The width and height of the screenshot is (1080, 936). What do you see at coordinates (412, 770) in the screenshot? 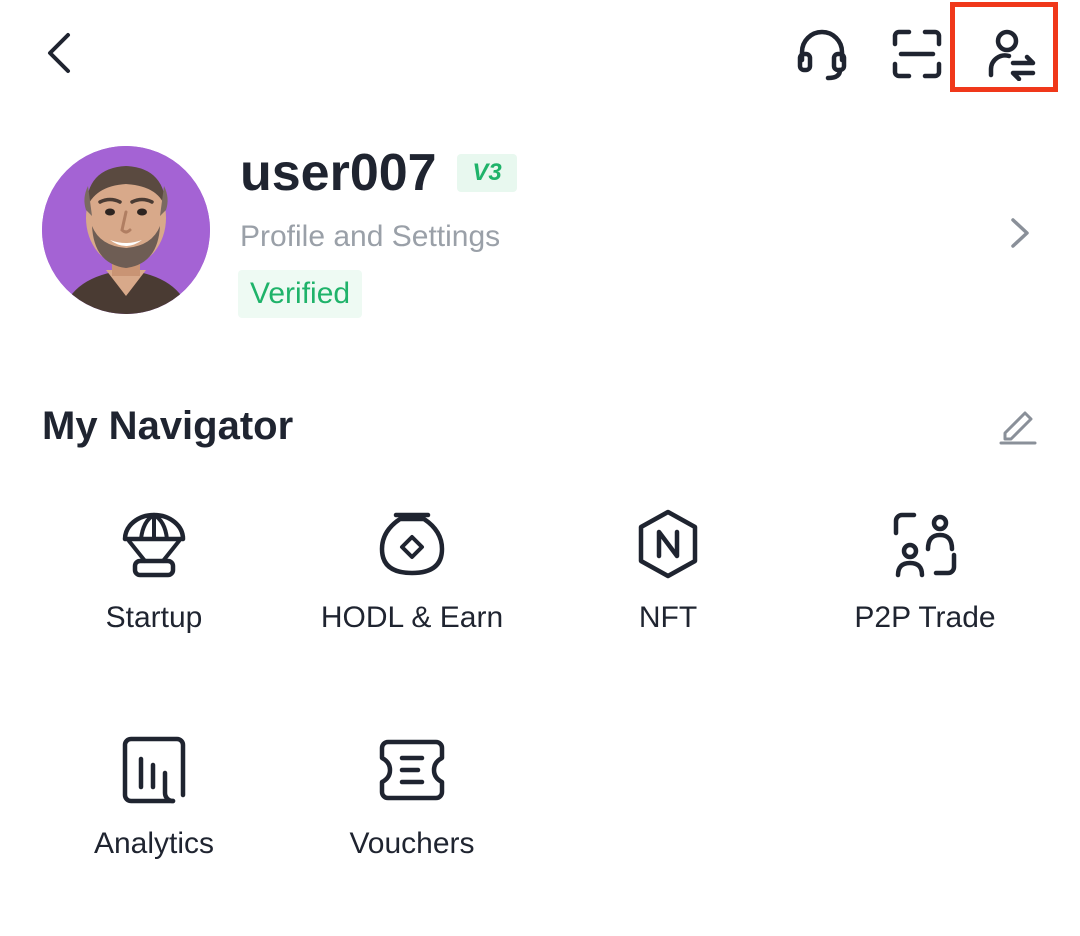
I see `voucher-icon` at bounding box center [412, 770].